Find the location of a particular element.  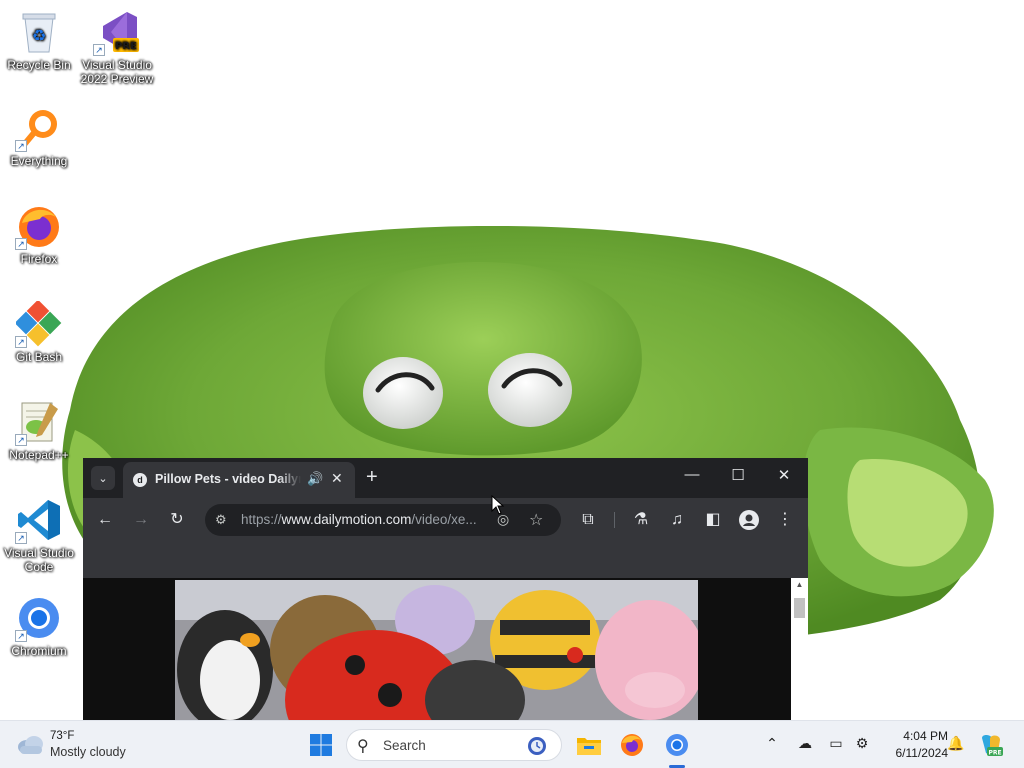

scrollbar-thumb is located at coordinates (799, 608).